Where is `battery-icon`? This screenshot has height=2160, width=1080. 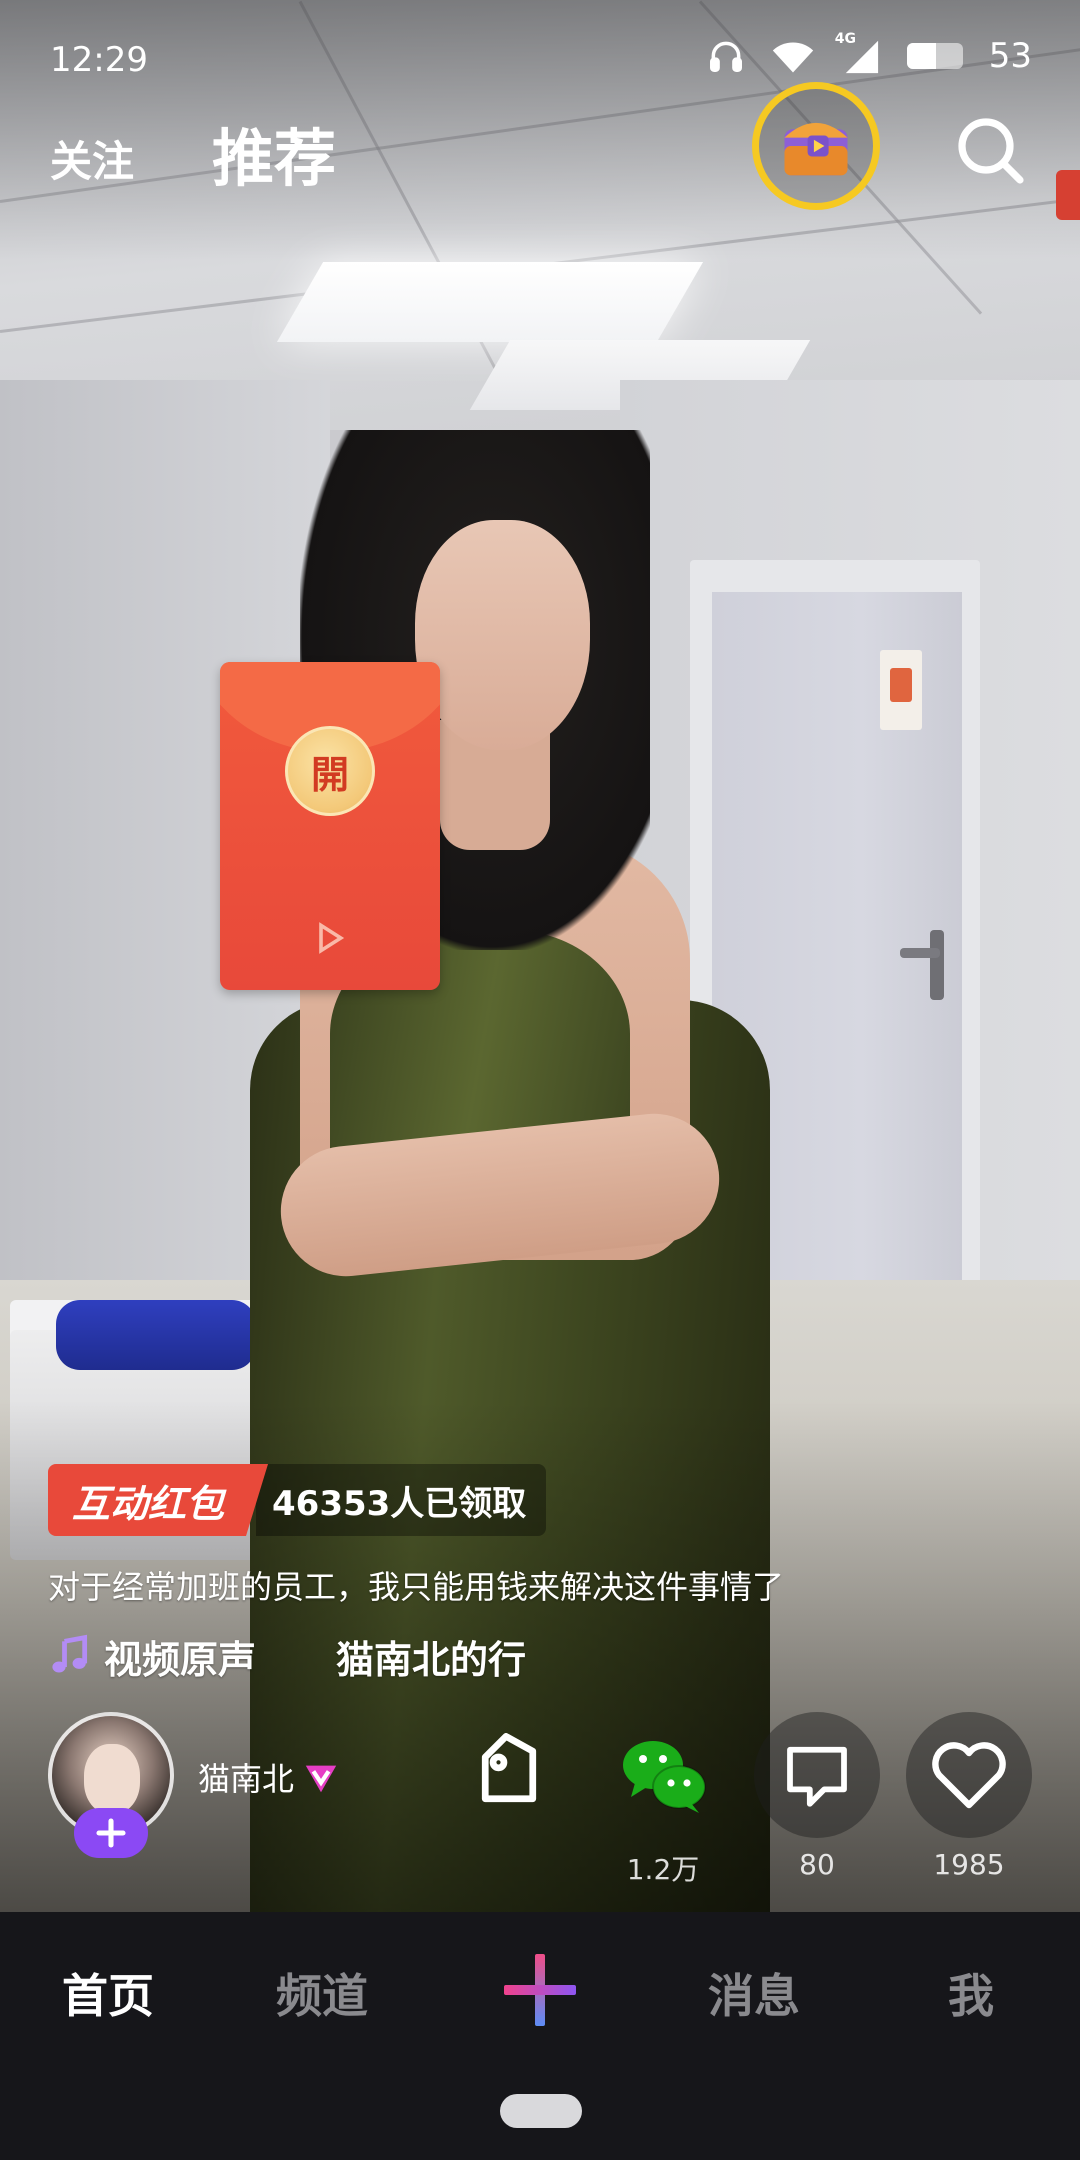 battery-icon is located at coordinates (934, 56).